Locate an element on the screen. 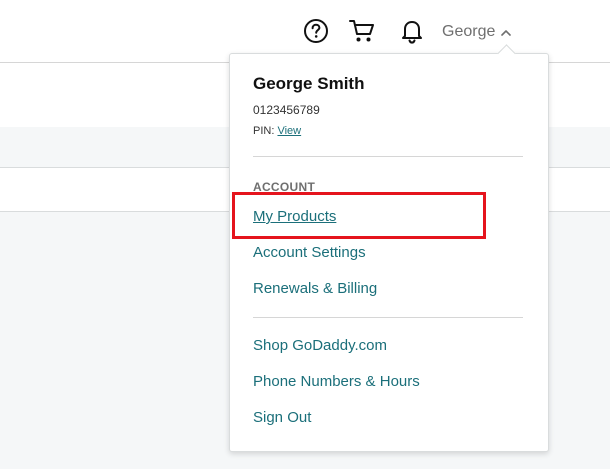 This screenshot has height=469, width=610. pin-row: PIN: View is located at coordinates (277, 131).